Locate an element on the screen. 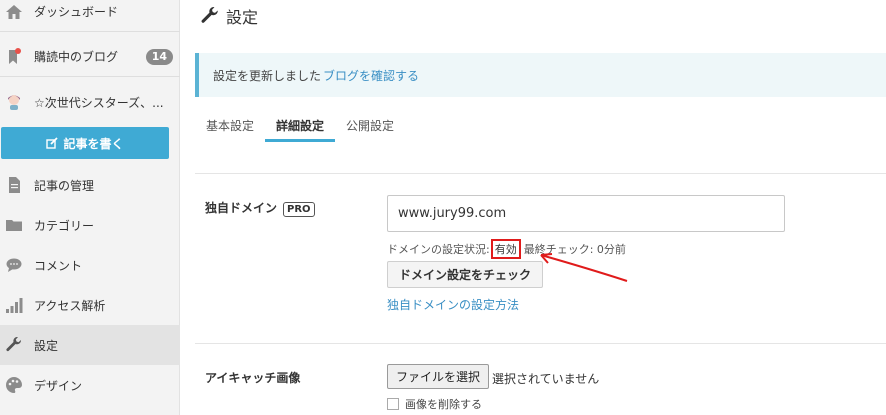  bar-chart-icon is located at coordinates (14, 305).